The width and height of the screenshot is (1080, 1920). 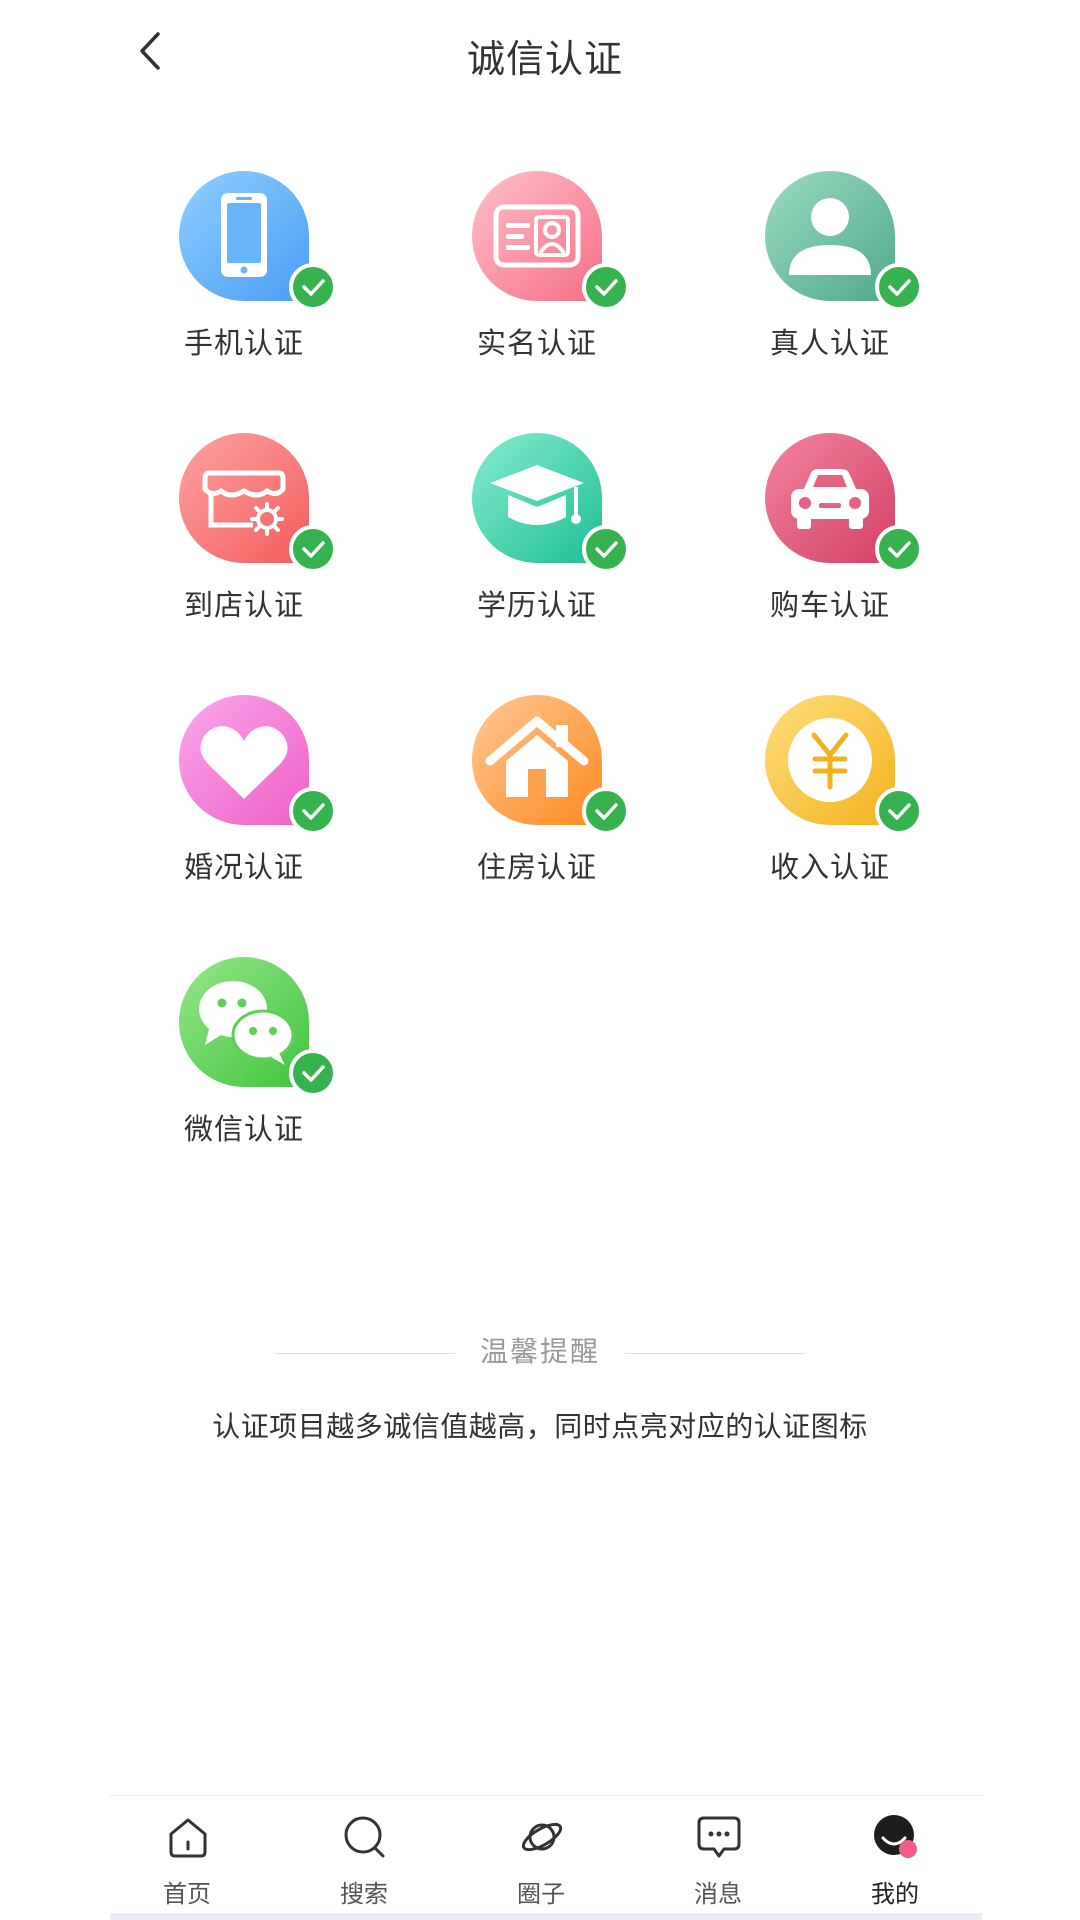 What do you see at coordinates (718, 1894) in the screenshot?
I see `tab-label: 消息` at bounding box center [718, 1894].